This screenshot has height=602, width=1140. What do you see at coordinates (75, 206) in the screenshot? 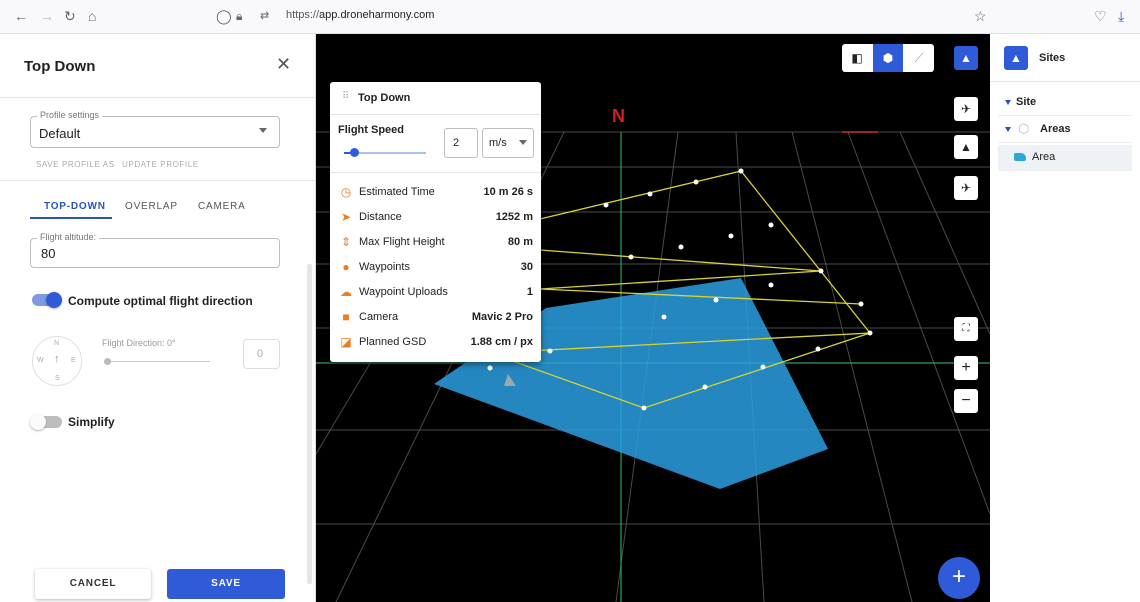
I see `tab-top-down: TOP-DOWN` at bounding box center [75, 206].